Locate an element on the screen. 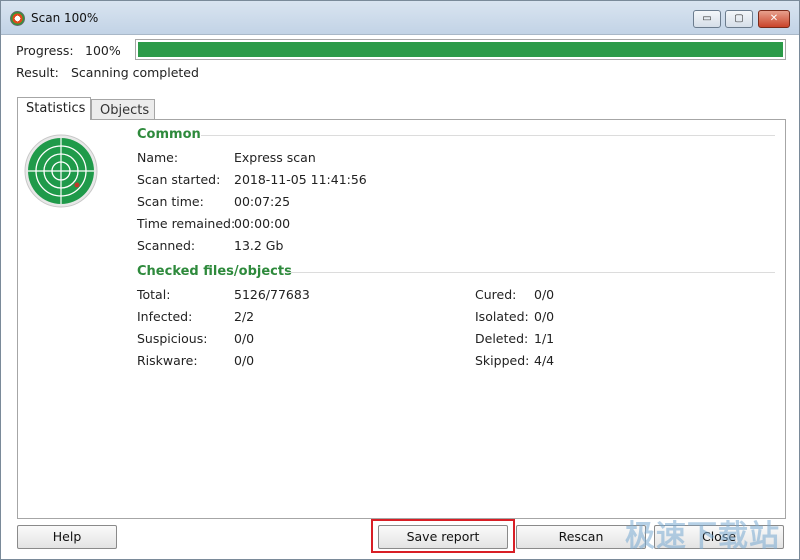 The height and width of the screenshot is (560, 800). tab-statistics: Statistics is located at coordinates (54, 108).